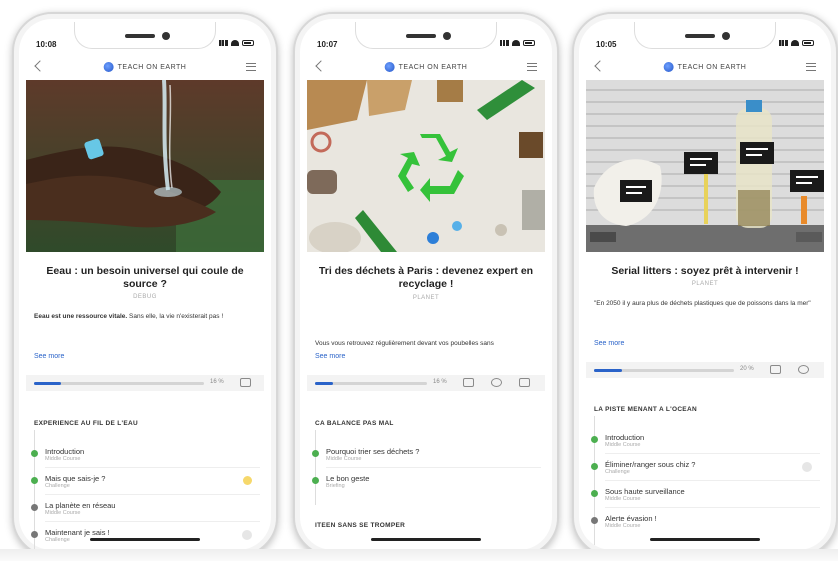  Describe the element at coordinates (807, 467) in the screenshot. I see `lock-icon` at that location.